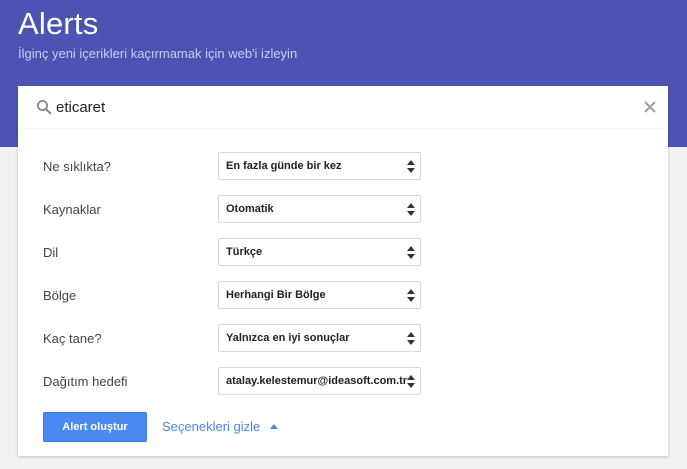  Describe the element at coordinates (85, 381) in the screenshot. I see `option-label: Dağıtım hedefi` at that location.